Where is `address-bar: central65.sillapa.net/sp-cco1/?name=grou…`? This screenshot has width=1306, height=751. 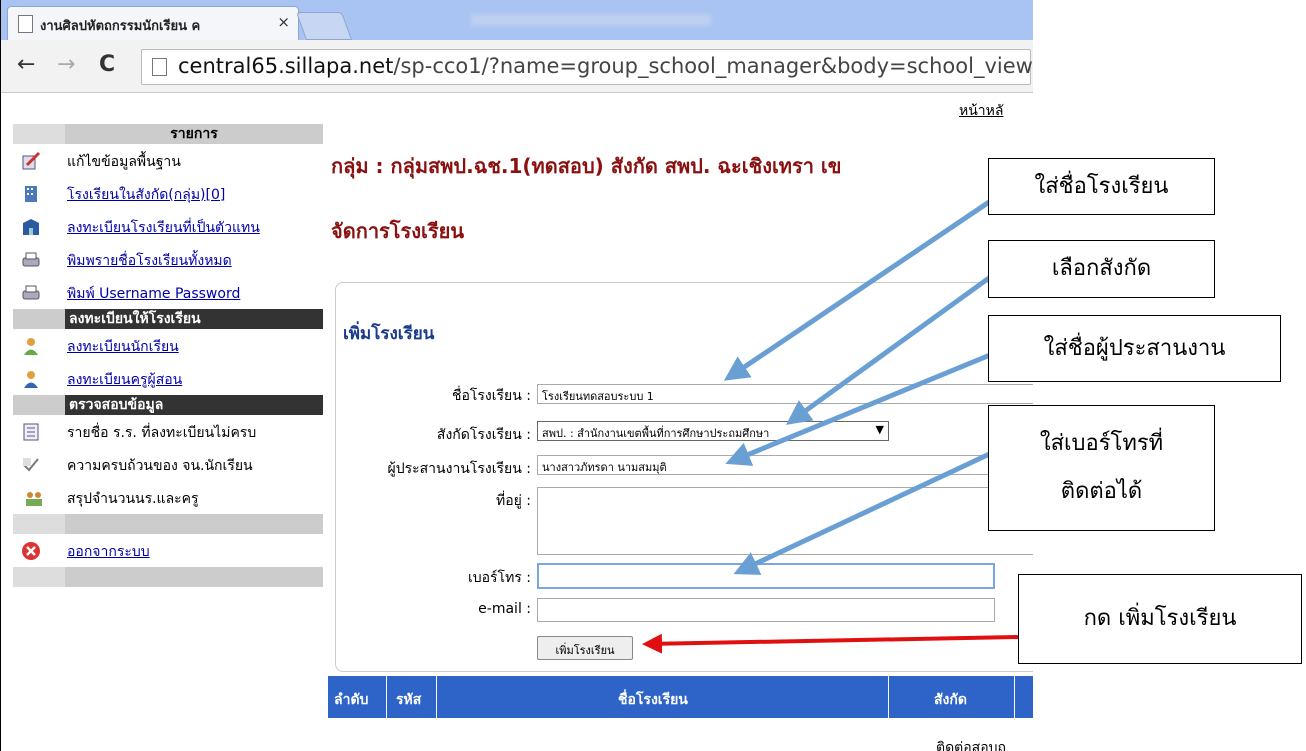
address-bar: central65.sillapa.net/sp-cco1/?name=grou… is located at coordinates (587, 67).